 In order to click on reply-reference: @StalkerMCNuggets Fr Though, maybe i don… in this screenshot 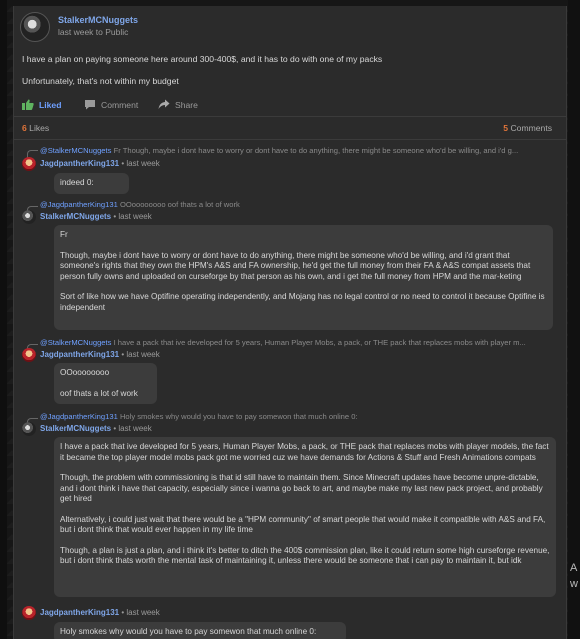, I will do `click(300, 151)`.